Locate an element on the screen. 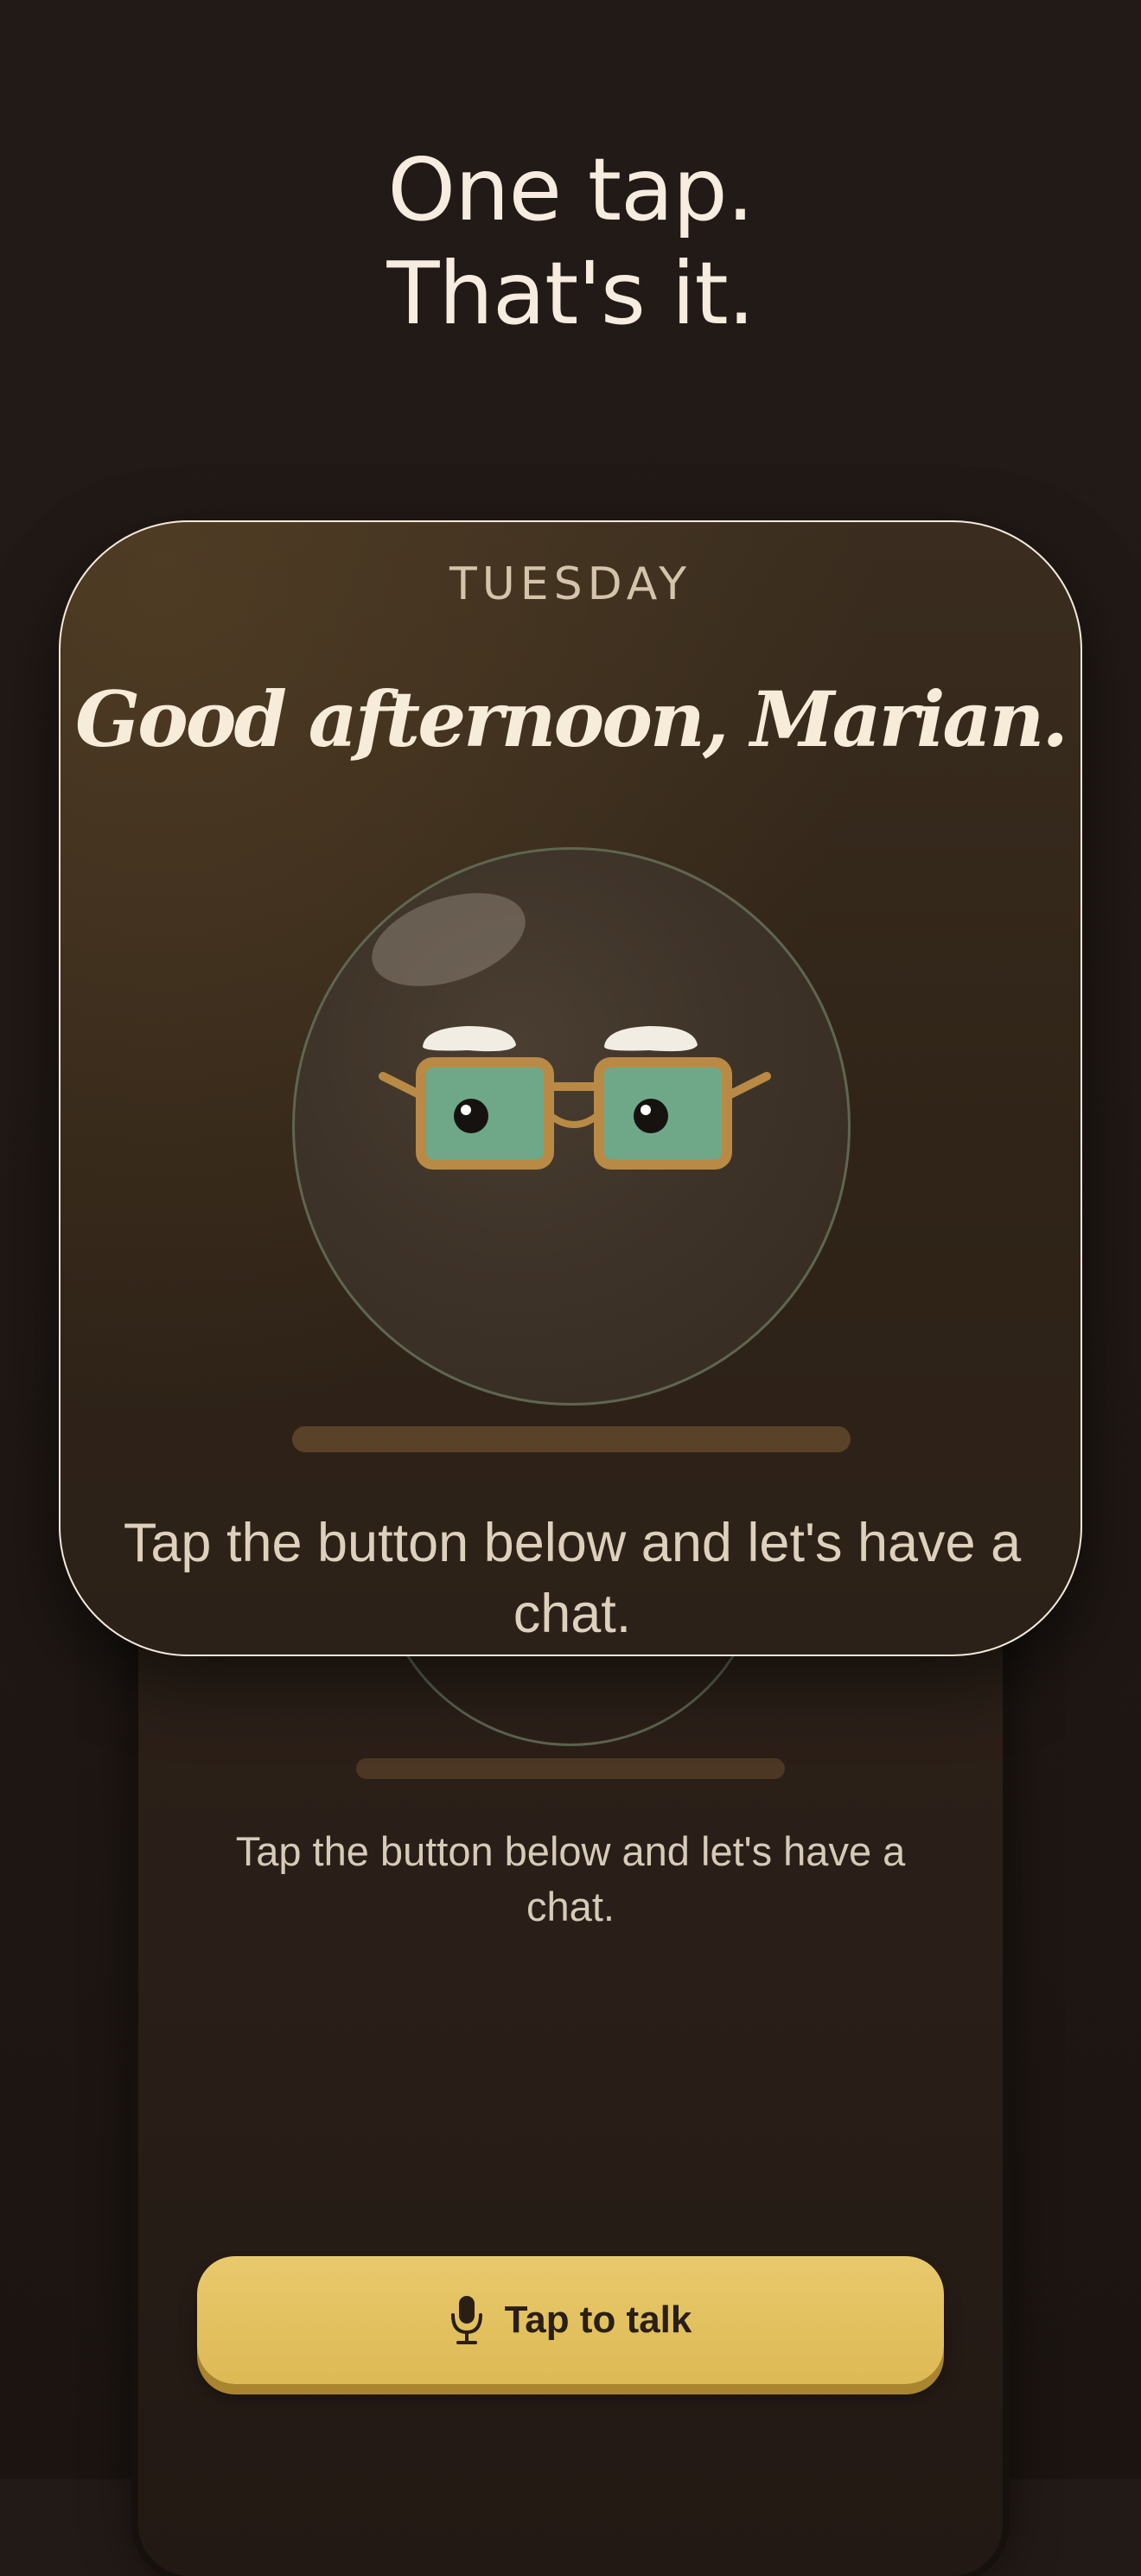 This screenshot has height=2576, width=1141. tap-to-talk-button: Tap to talk is located at coordinates (570, 2320).